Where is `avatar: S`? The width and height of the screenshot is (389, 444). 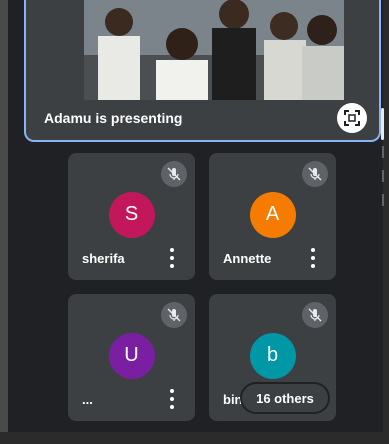
avatar: S is located at coordinates (131, 214).